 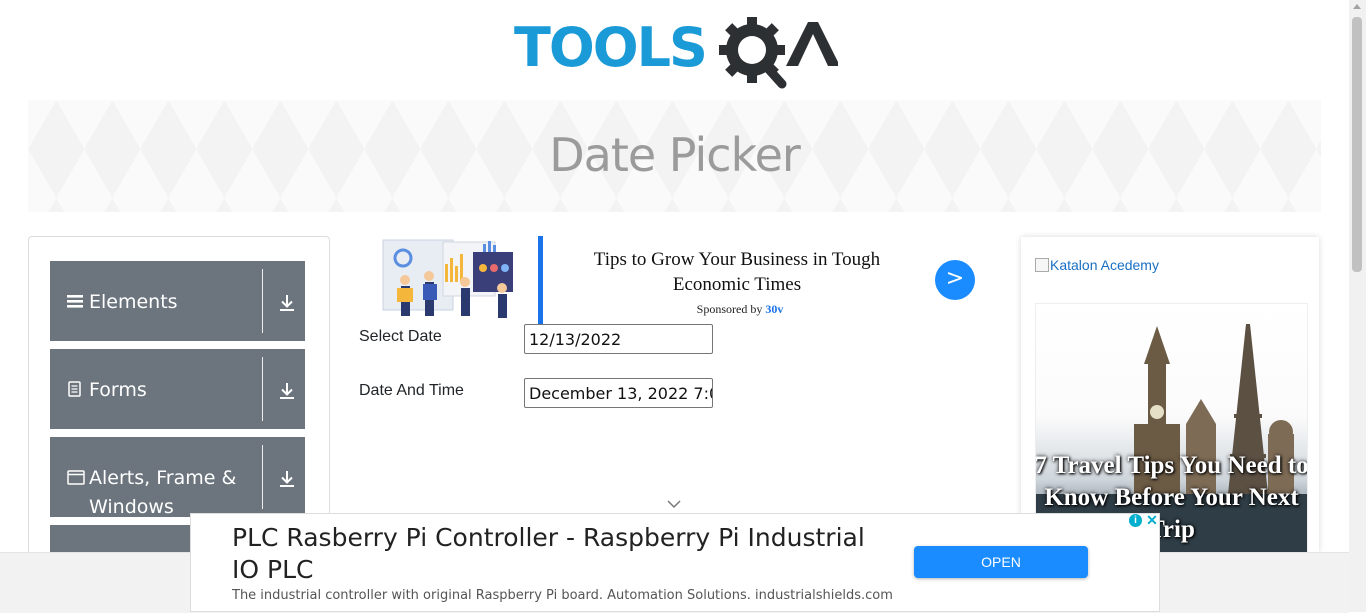 I want to click on sidebar-group-alerts: Alerts, Frame & Windows, so click(x=177, y=477).